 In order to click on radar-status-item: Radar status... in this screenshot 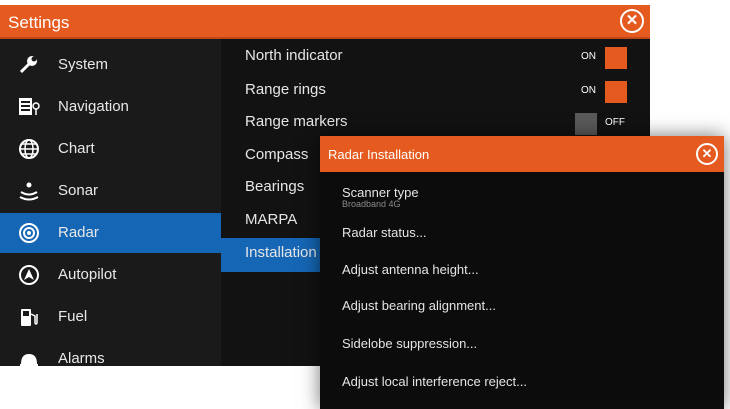, I will do `click(522, 232)`.